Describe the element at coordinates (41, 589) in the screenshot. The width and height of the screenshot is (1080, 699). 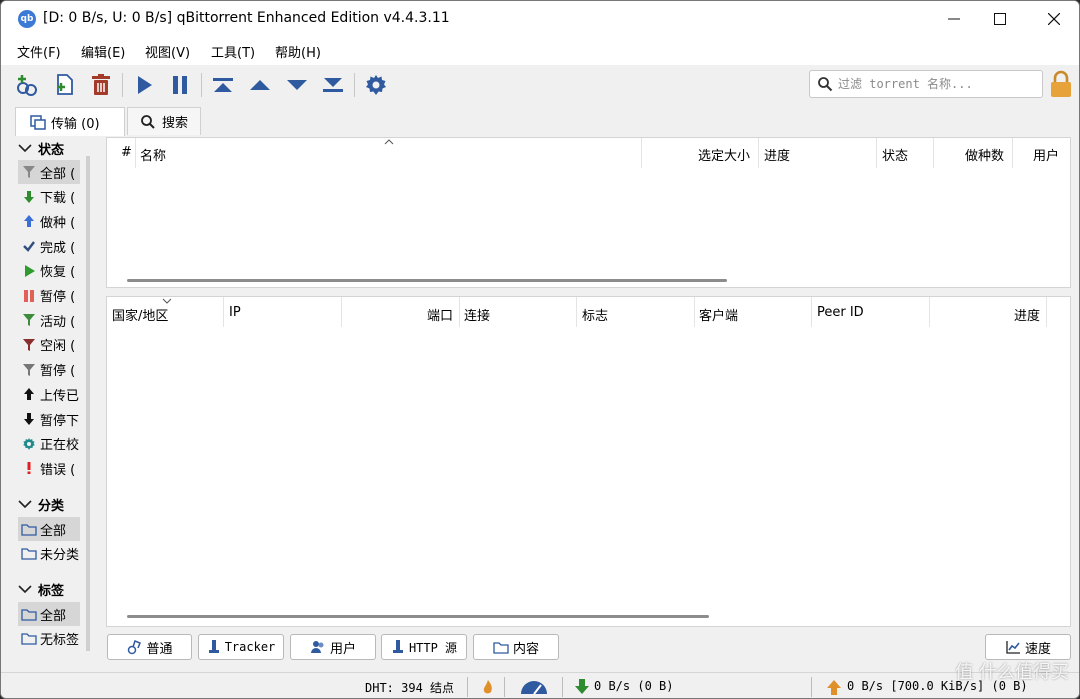
I see `tag-header: 标签` at that location.